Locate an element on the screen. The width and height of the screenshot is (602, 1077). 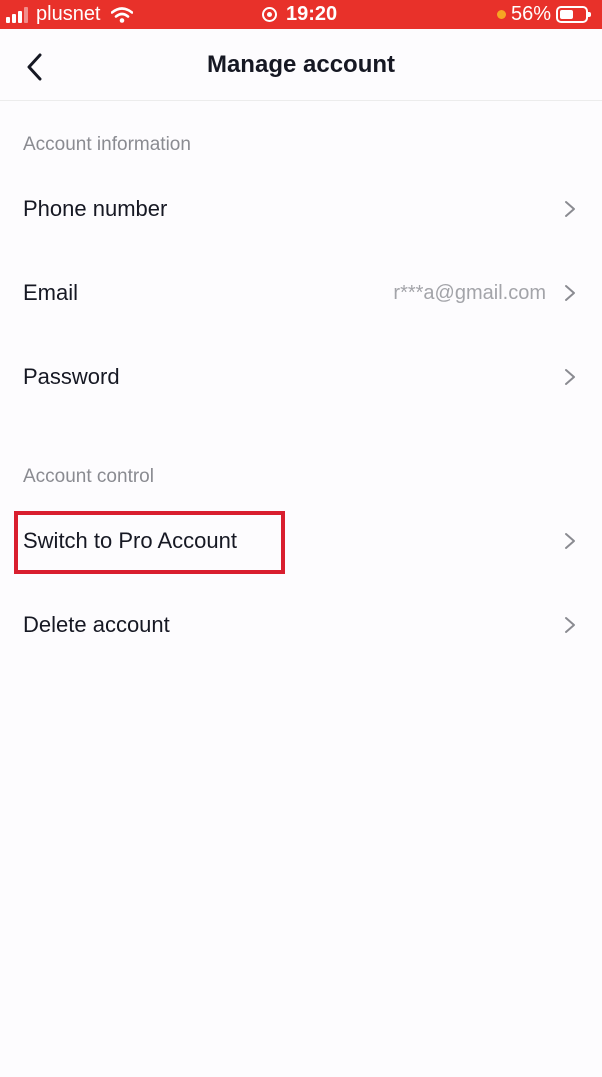
battery-icon is located at coordinates (573, 14).